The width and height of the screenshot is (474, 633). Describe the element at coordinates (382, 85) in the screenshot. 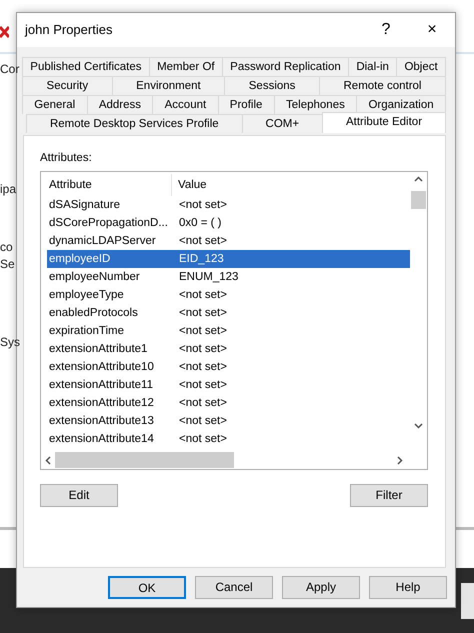

I see `tab: Remote control` at that location.